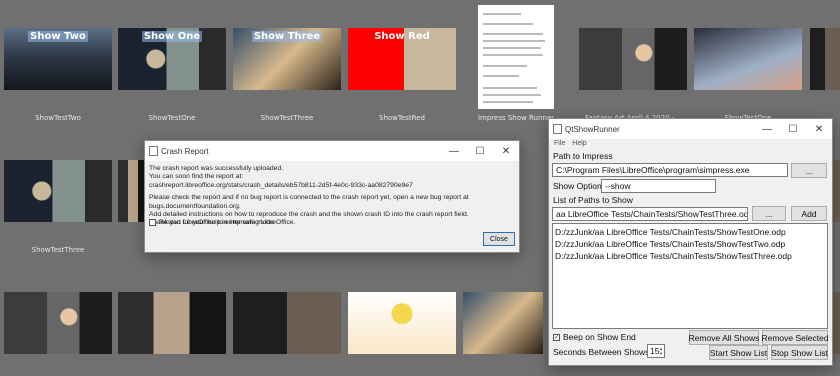 The height and width of the screenshot is (376, 840). What do you see at coordinates (402, 59) in the screenshot?
I see `thumbnail-show-red: Show Red` at bounding box center [402, 59].